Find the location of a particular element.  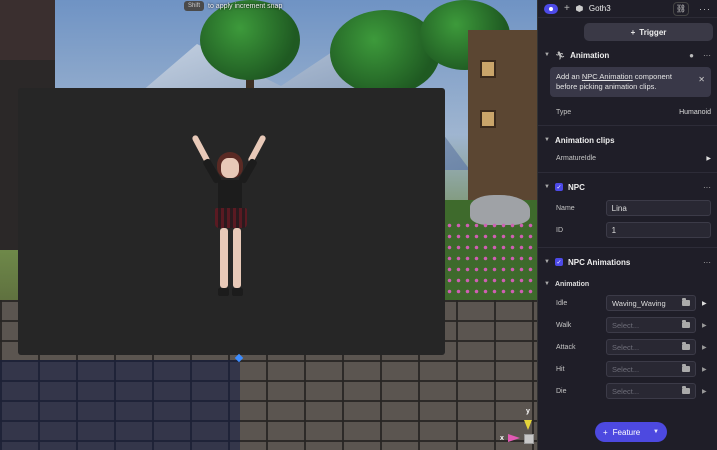

animation-section-title: Animation is located at coordinates (590, 55).